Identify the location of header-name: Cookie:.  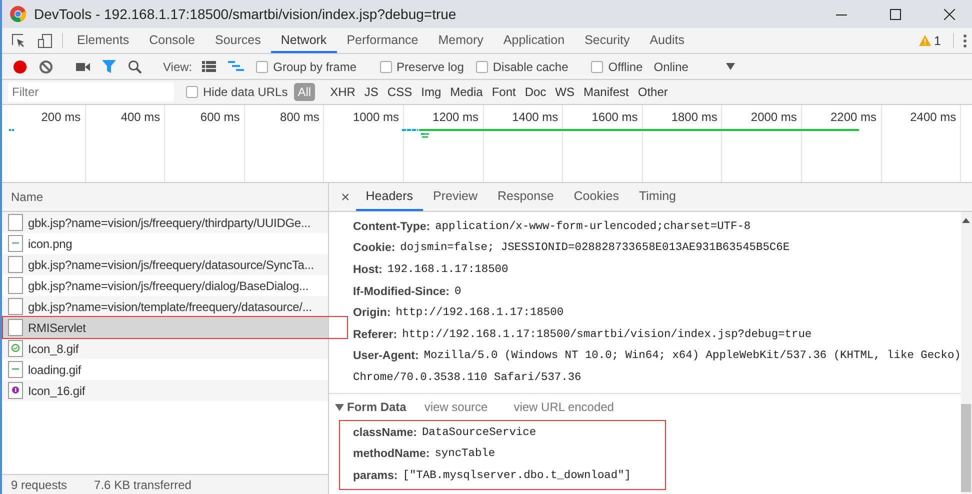
(374, 248).